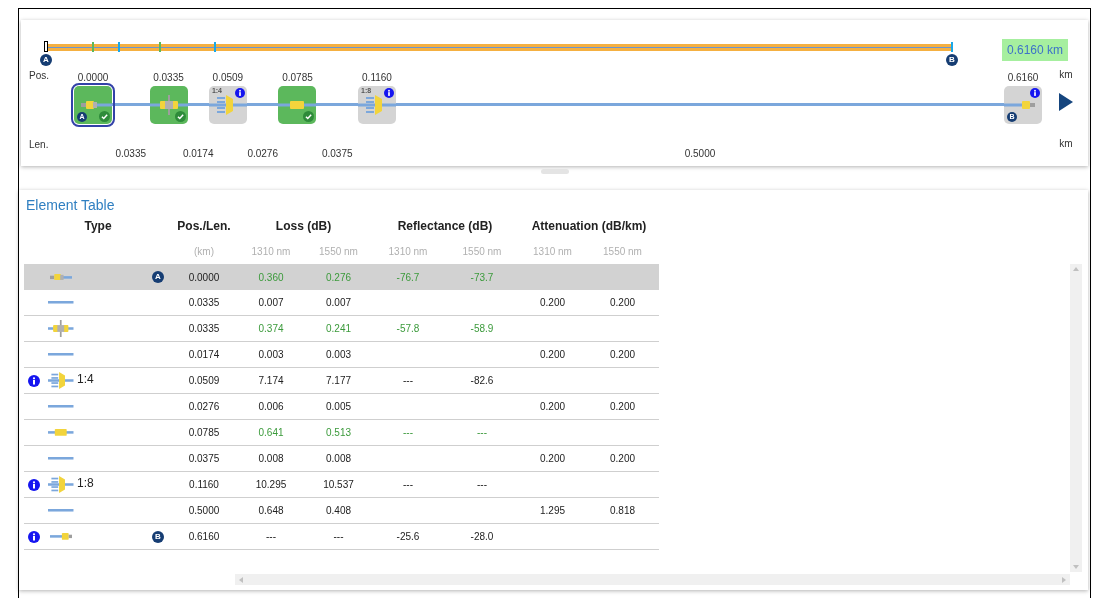 The image size is (1095, 598). I want to click on table-cell-text: 0.0174, so click(204, 355).